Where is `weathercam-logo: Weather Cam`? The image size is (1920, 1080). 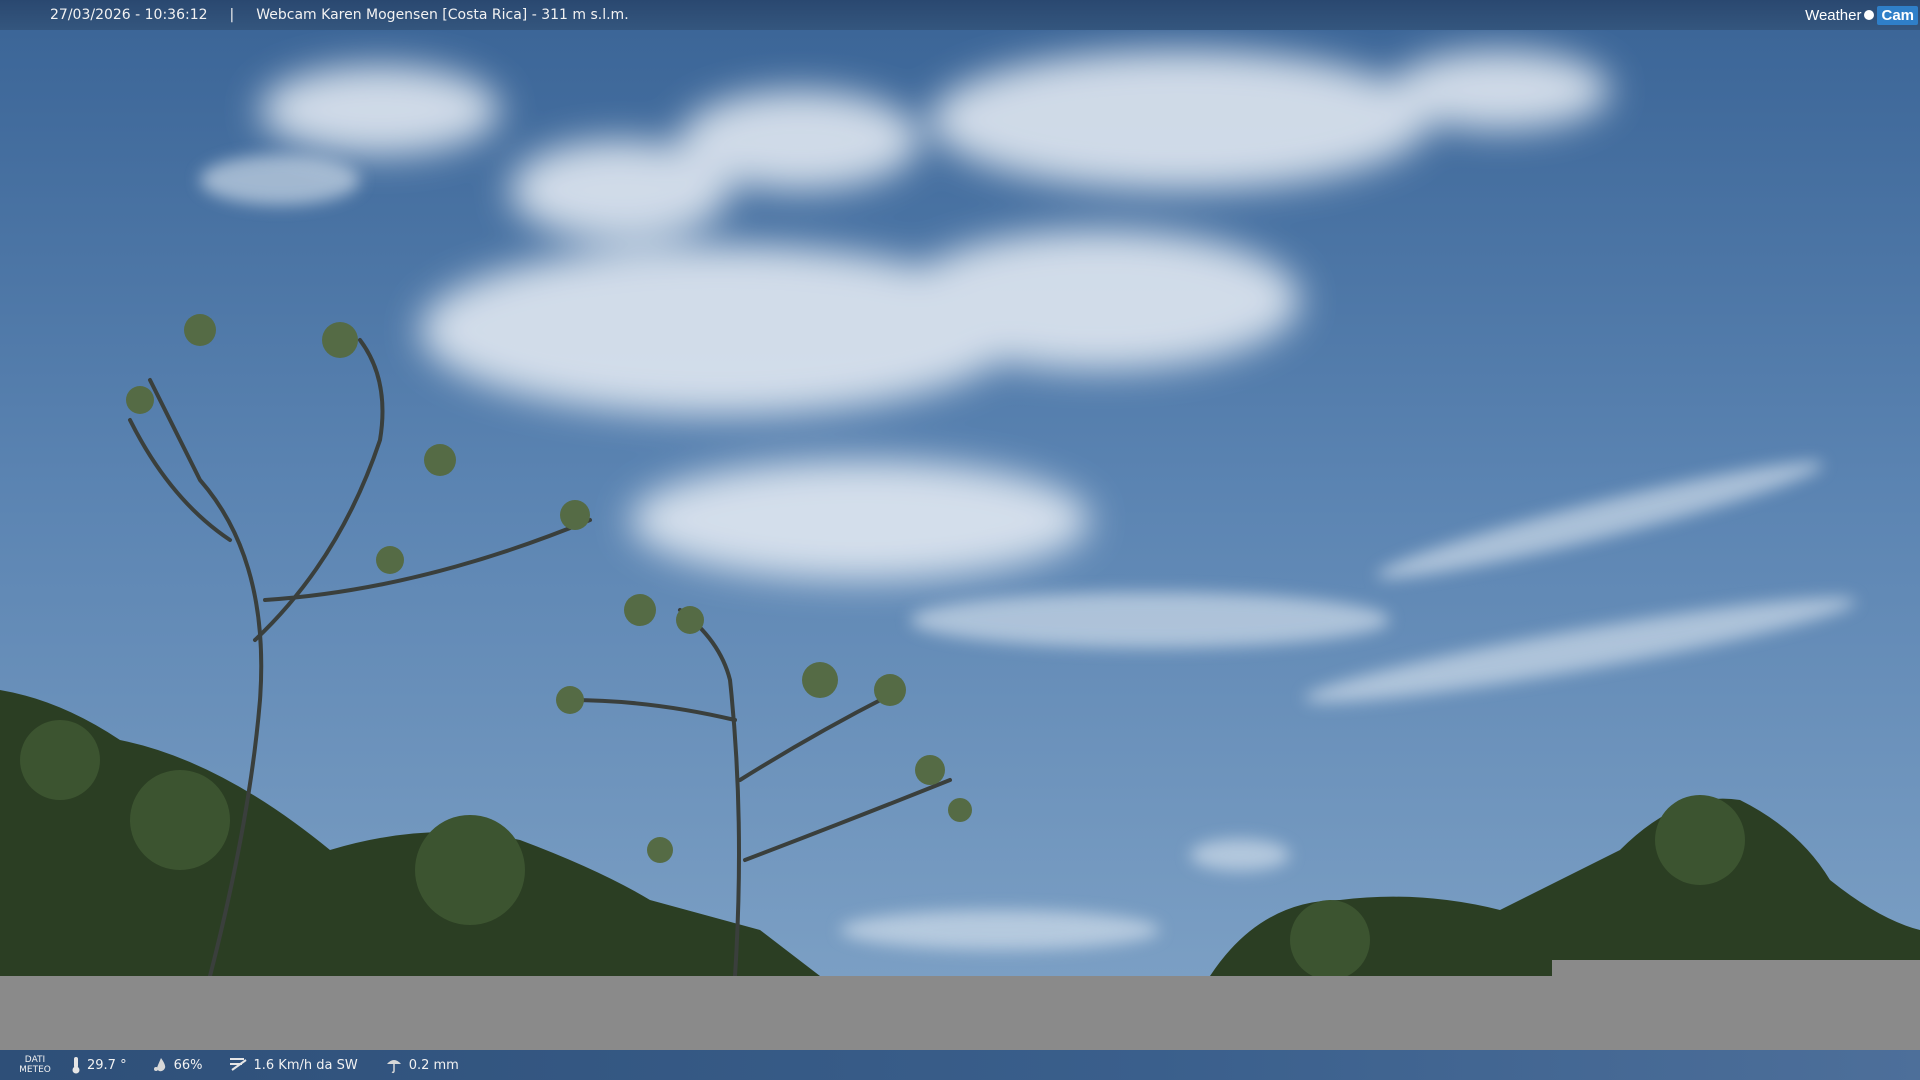
weathercam-logo: Weather Cam is located at coordinates (1861, 15).